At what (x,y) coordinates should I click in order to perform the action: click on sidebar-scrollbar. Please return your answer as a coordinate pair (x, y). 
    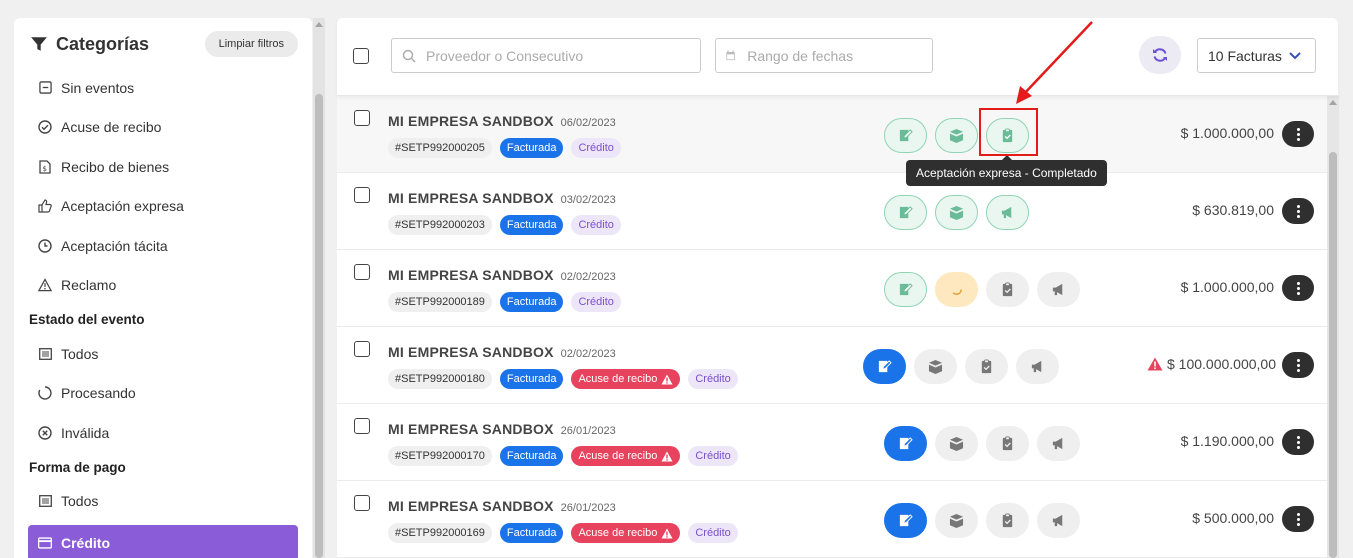
    Looking at the image, I should click on (319, 288).